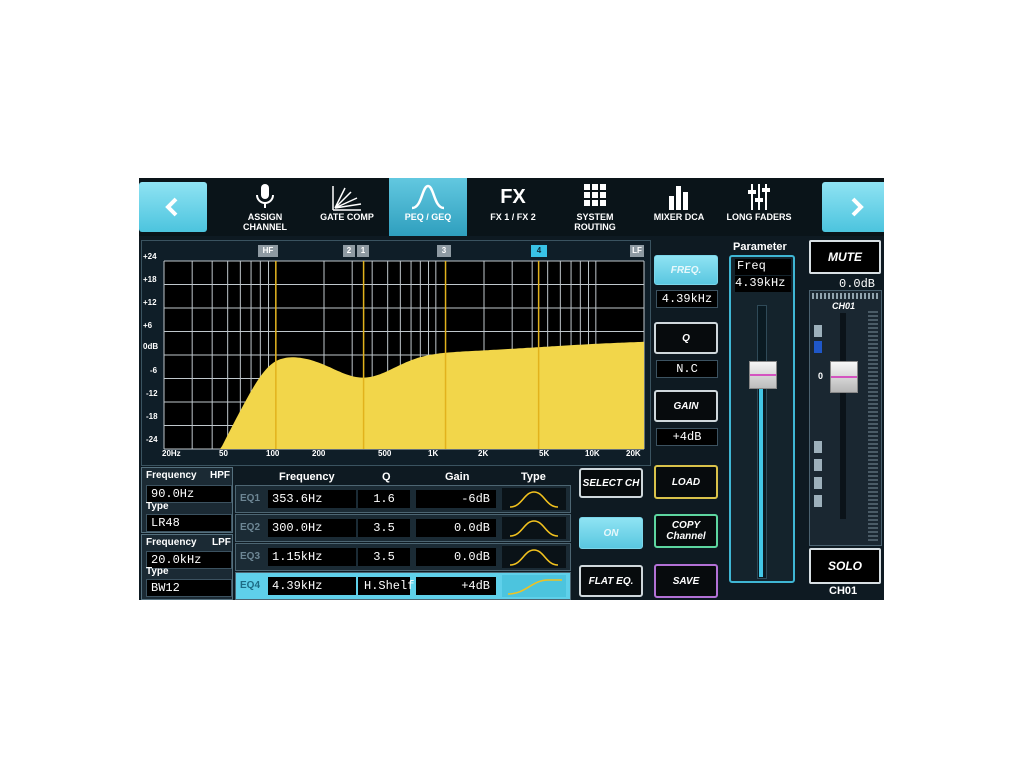 The image size is (1024, 768). I want to click on copy-button-line2: Channel, so click(686, 536).